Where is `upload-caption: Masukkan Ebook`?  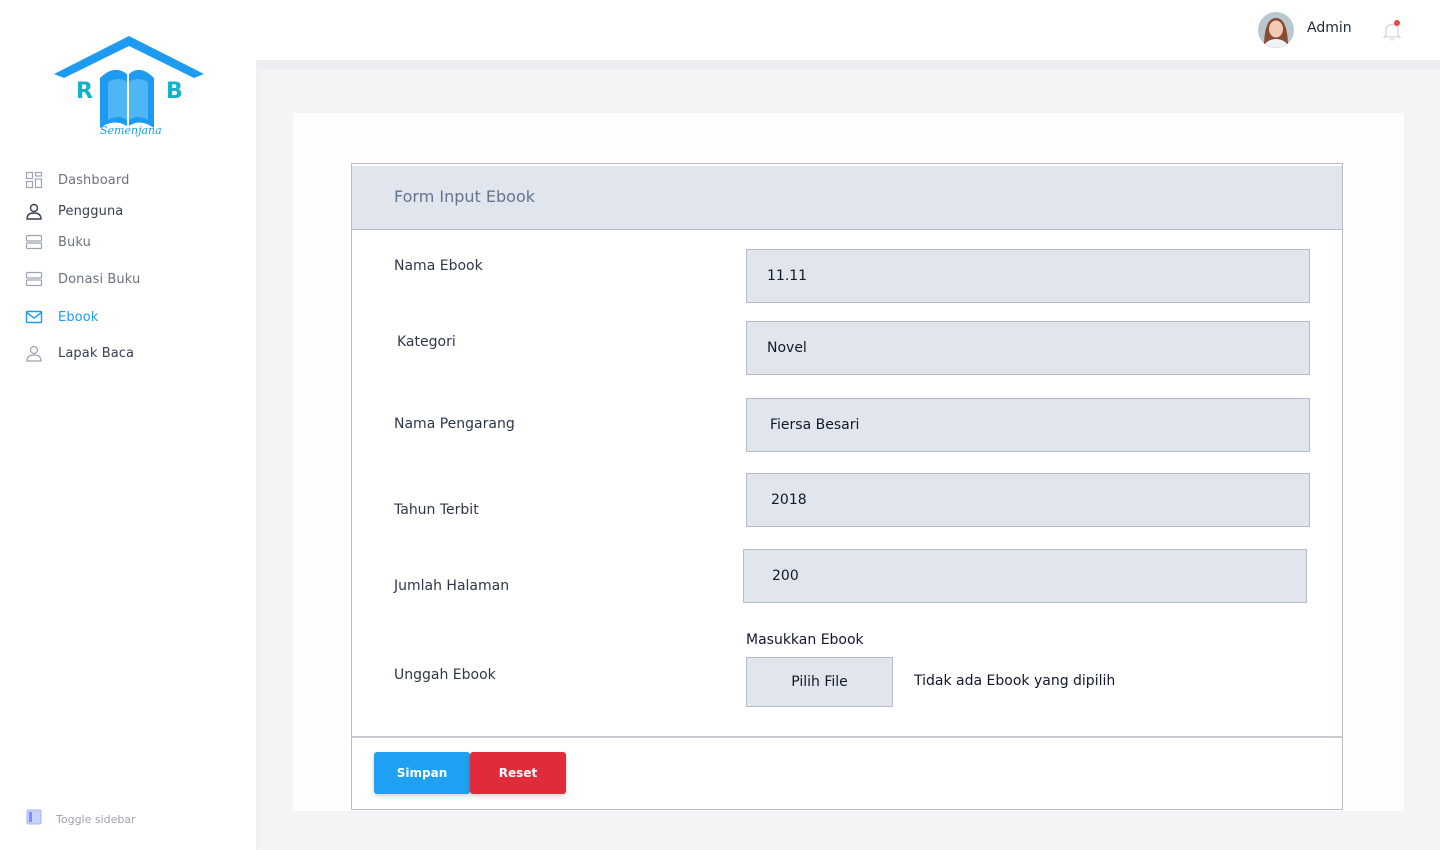 upload-caption: Masukkan Ebook is located at coordinates (805, 640).